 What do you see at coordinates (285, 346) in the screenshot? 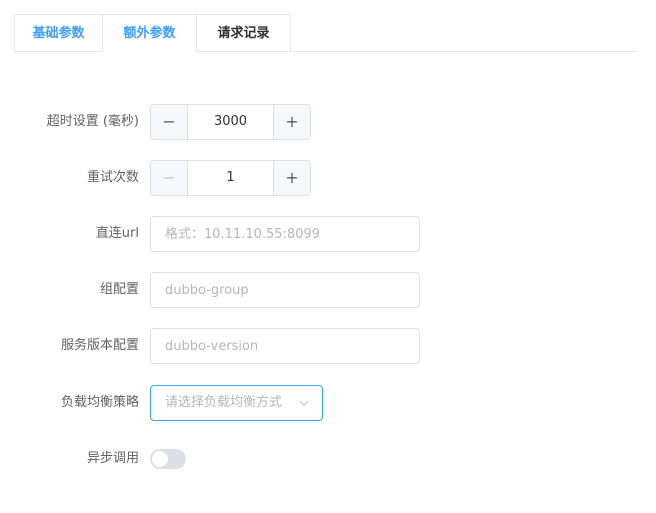
I see `version-input` at bounding box center [285, 346].